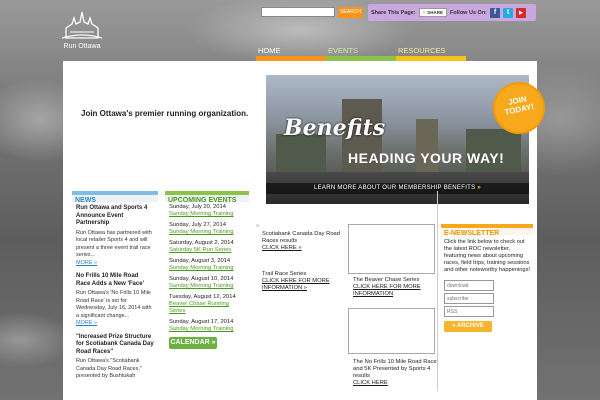 The image size is (600, 400). What do you see at coordinates (424, 12) in the screenshot?
I see `share-plus-icon: +` at bounding box center [424, 12].